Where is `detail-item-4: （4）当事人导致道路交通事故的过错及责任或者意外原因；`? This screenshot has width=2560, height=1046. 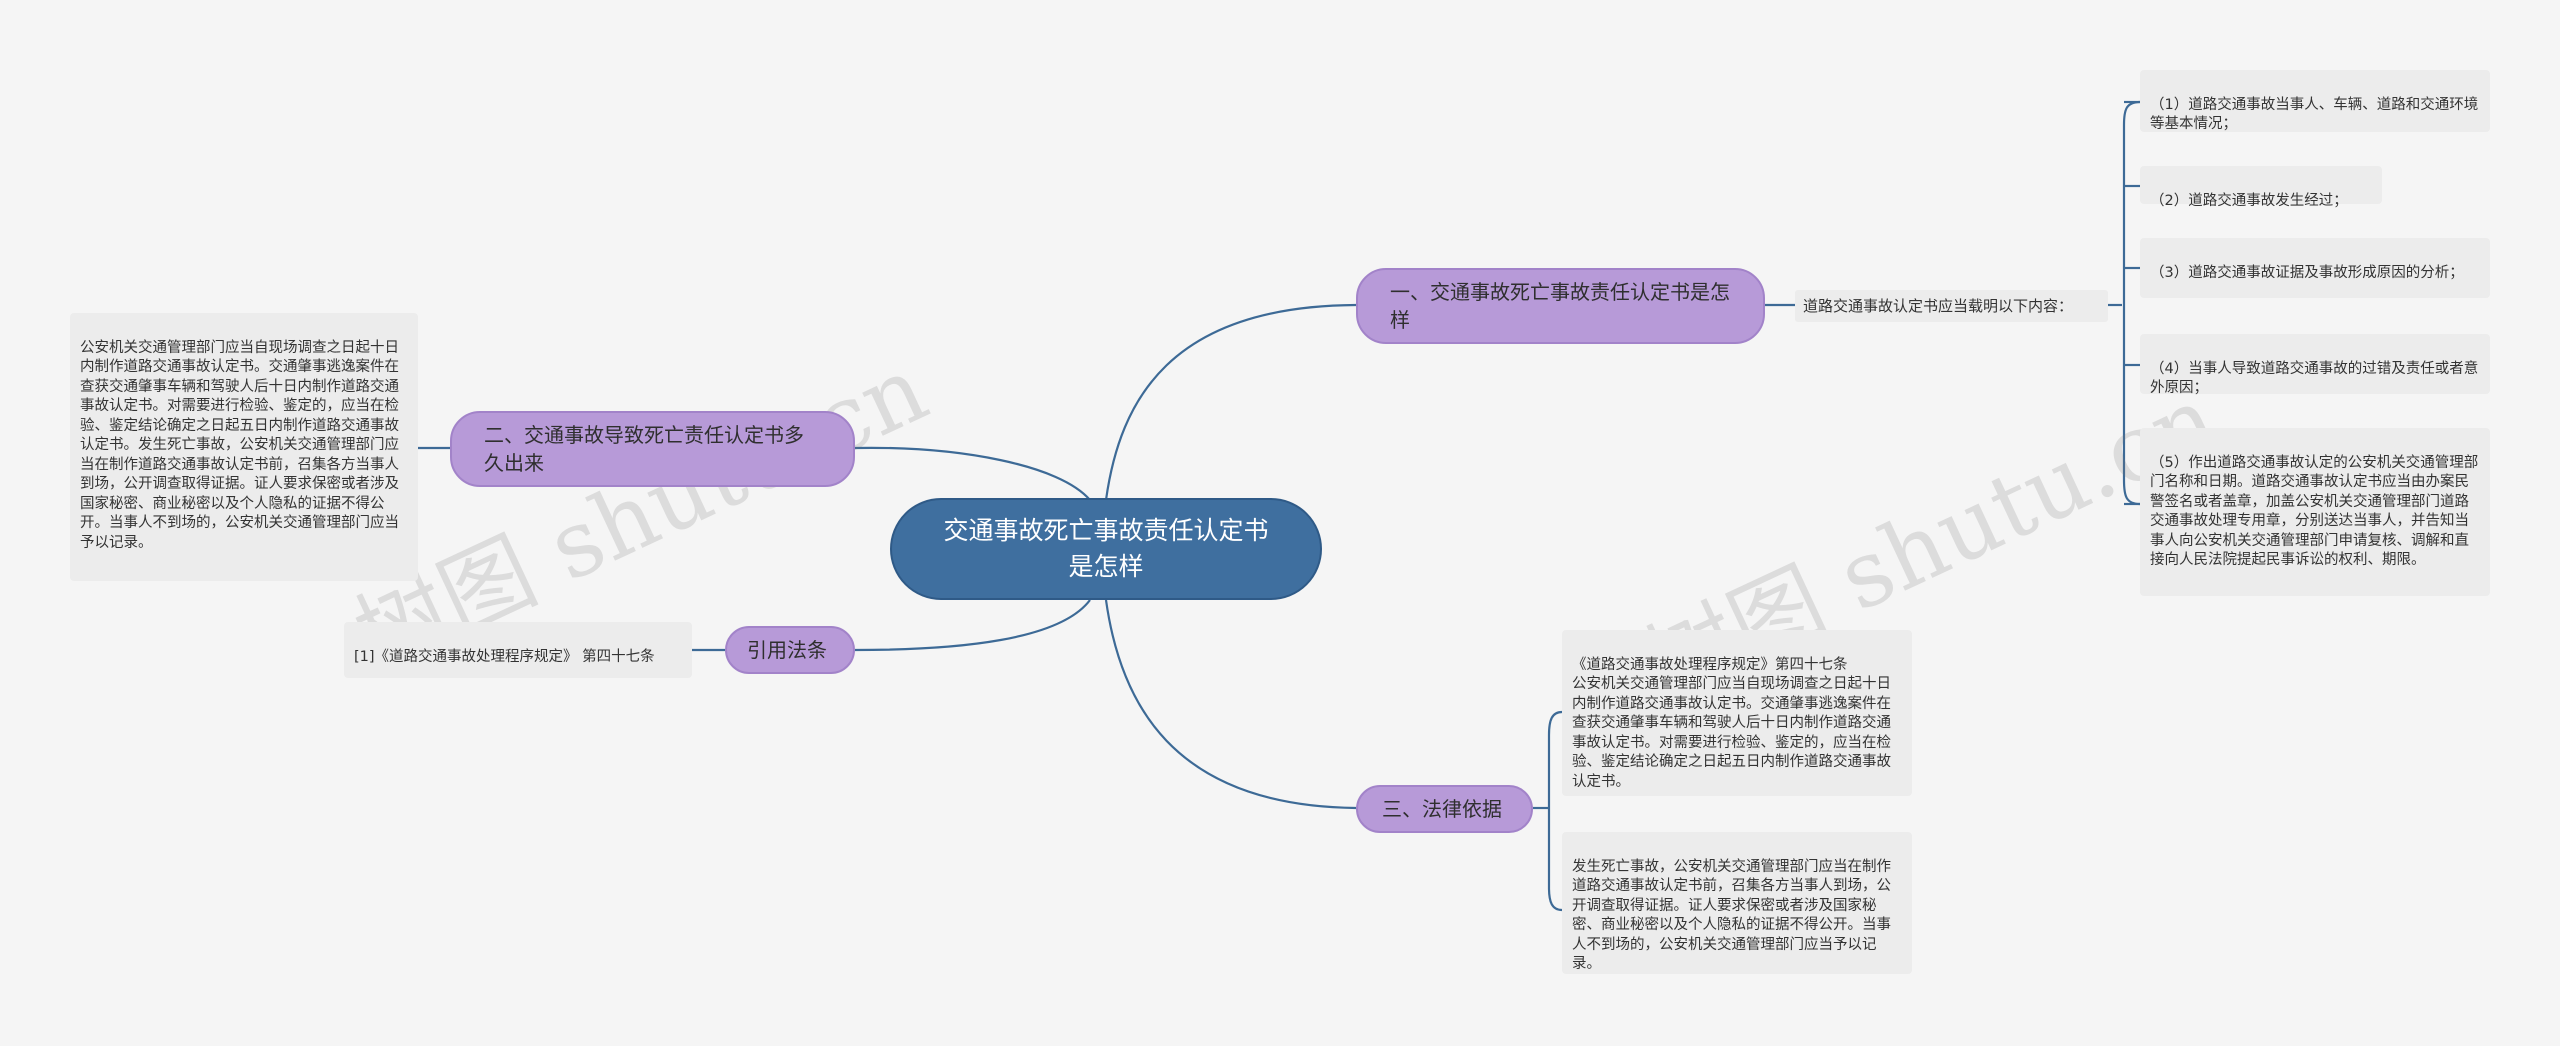 detail-item-4: （4）当事人导致道路交通事故的过错及责任或者意外原因； is located at coordinates (2315, 365).